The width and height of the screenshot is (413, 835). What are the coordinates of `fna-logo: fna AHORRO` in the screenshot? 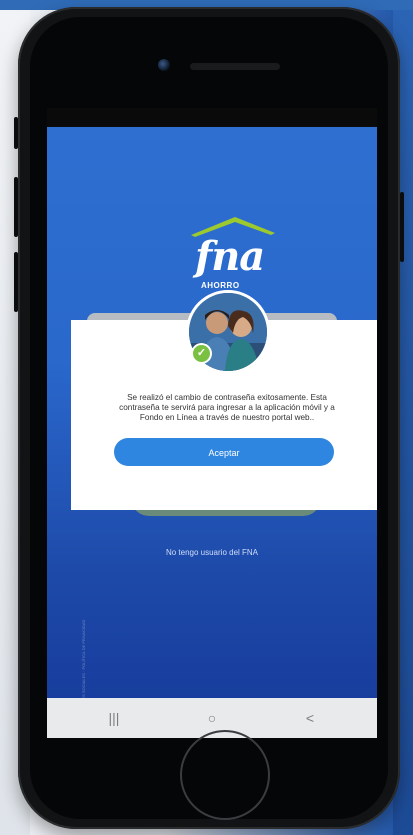 It's located at (232, 255).